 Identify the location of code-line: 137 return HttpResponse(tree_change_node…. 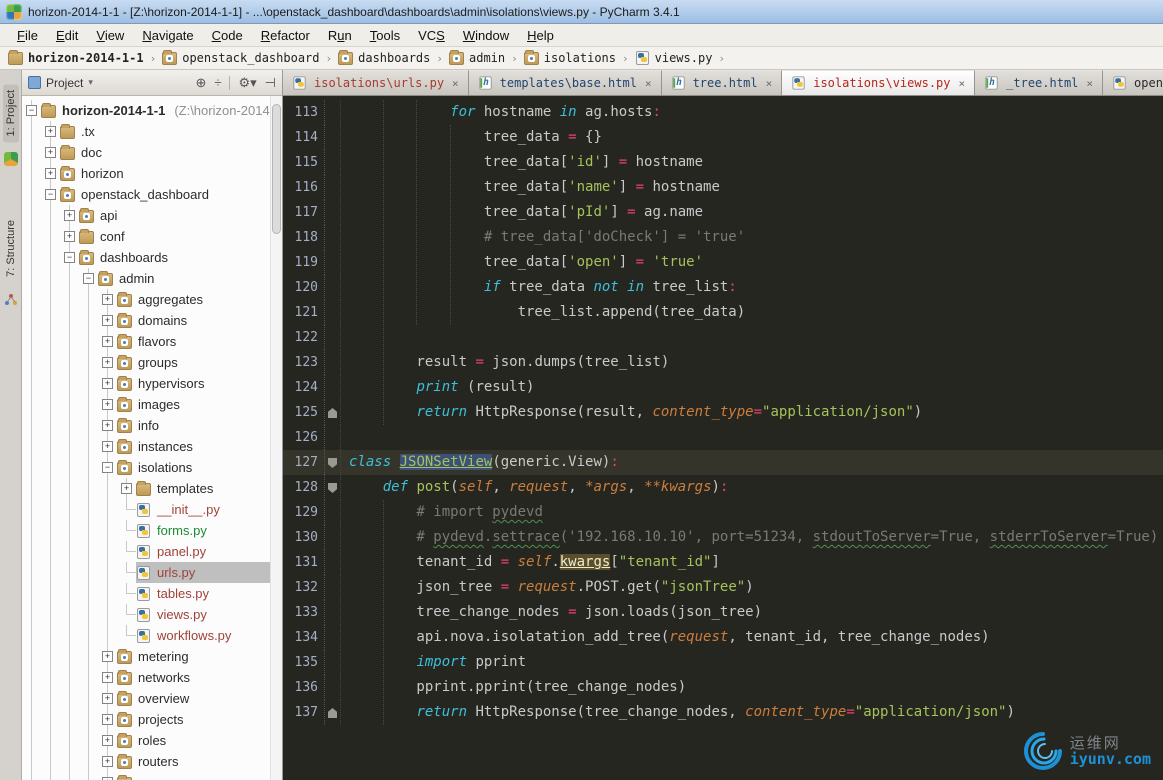
(723, 712).